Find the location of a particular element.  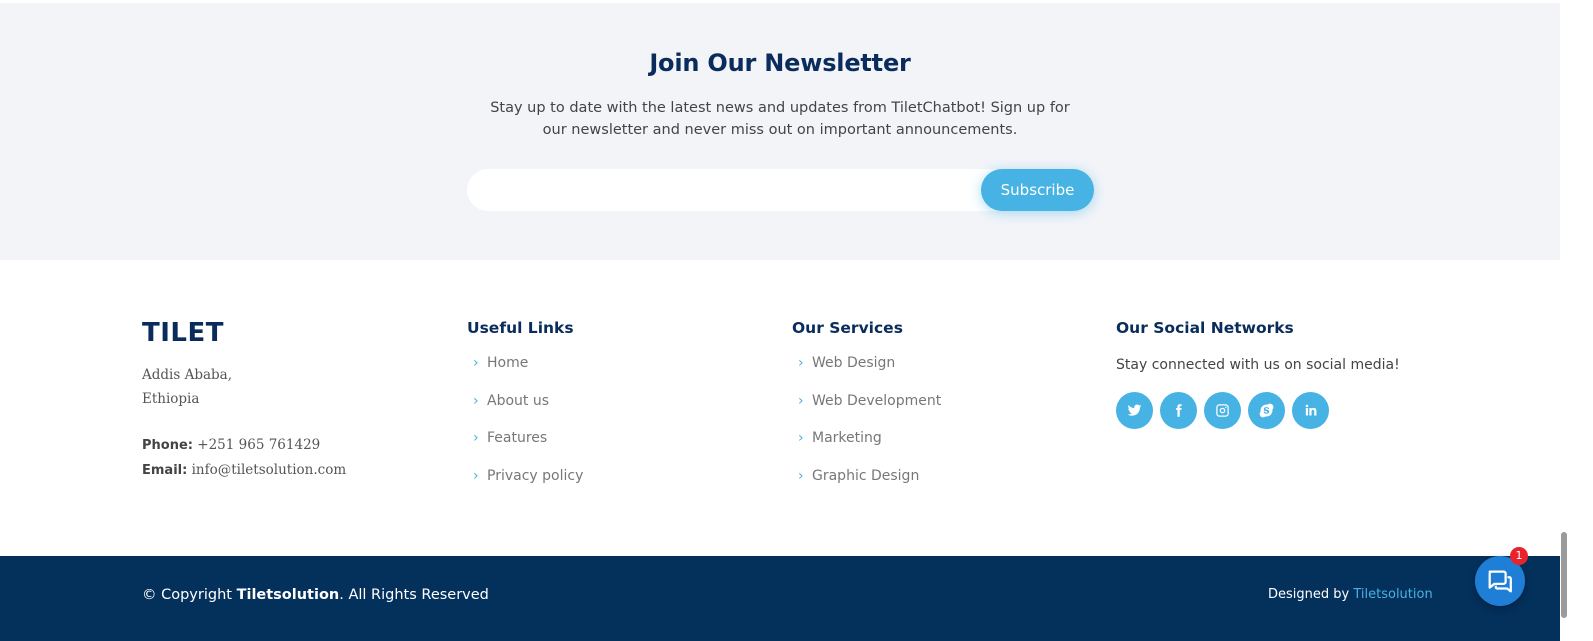

skype-icon is located at coordinates (1266, 410).